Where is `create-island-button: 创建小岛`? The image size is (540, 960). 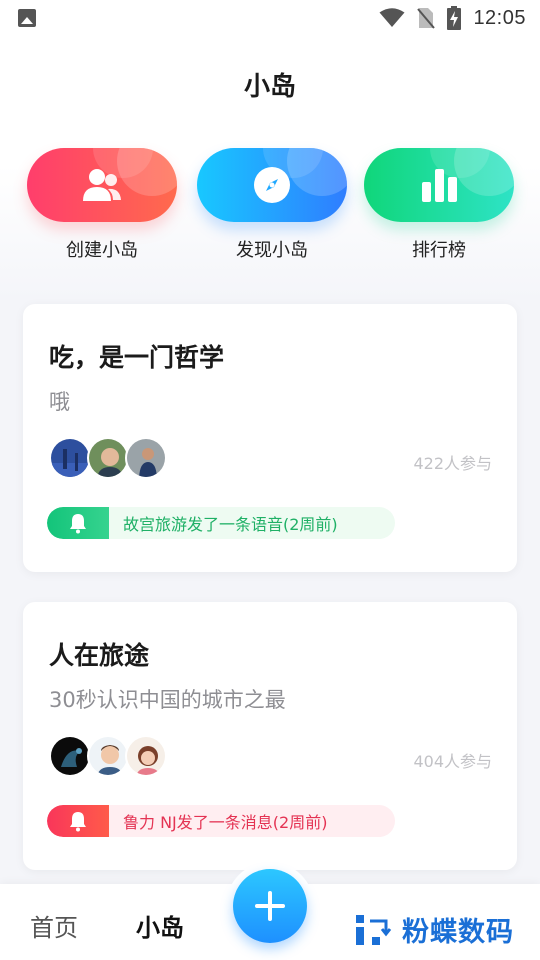
create-island-button: 创建小岛 is located at coordinates (102, 205).